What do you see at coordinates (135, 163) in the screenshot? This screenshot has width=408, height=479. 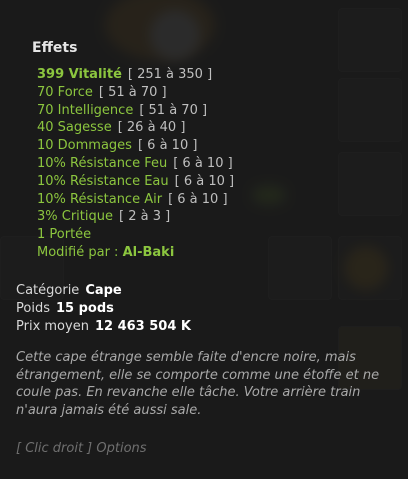 I see `effect-line: 10% Résistance Feu[ 6 à 10 ]` at bounding box center [135, 163].